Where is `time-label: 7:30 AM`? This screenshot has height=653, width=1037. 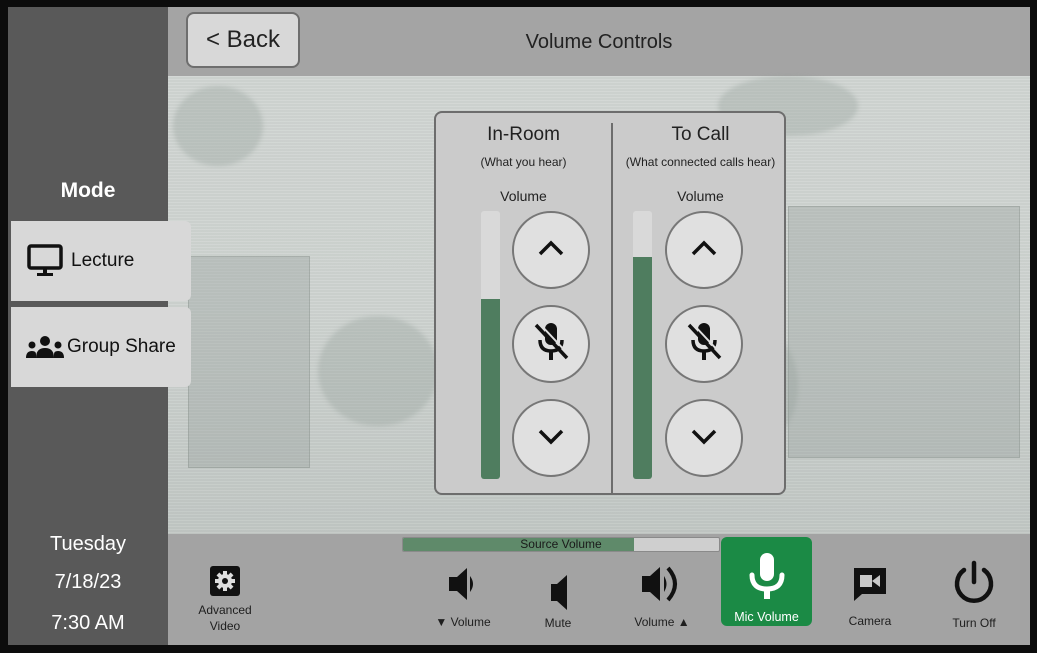 time-label: 7:30 AM is located at coordinates (88, 623).